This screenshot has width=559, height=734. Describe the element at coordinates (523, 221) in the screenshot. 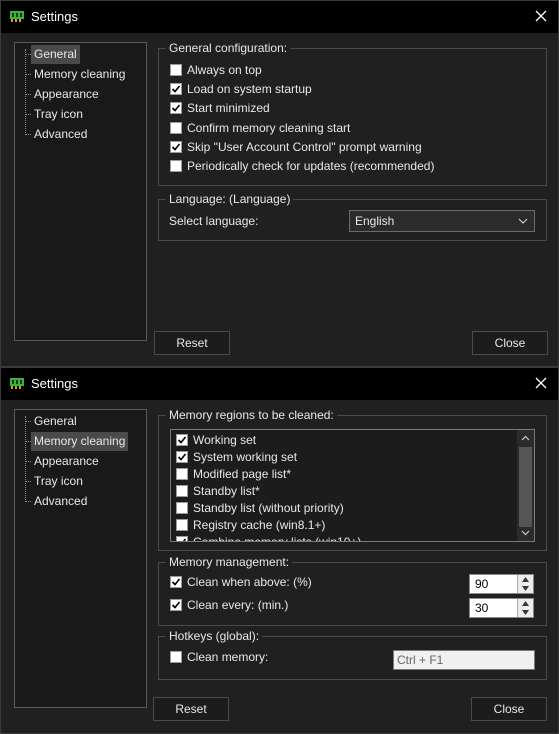

I see `chevron-down-icon` at that location.